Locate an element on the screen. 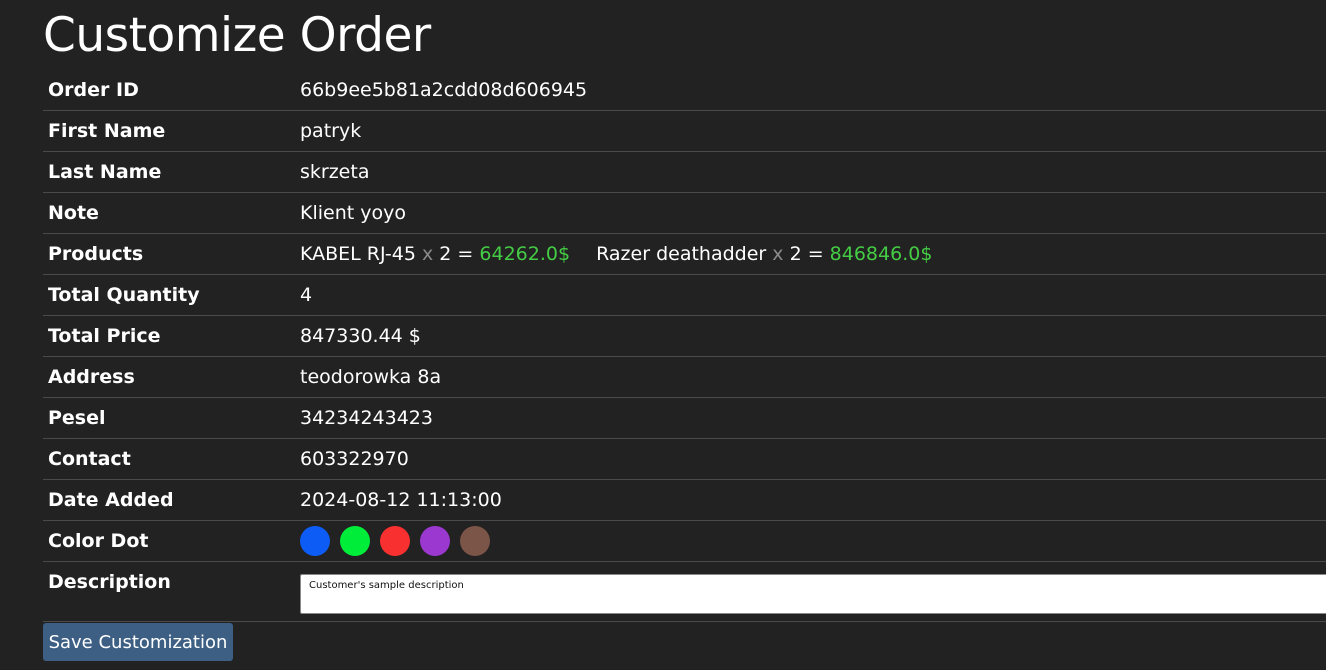 The width and height of the screenshot is (1326, 670). row-note: Note Klient yoyo is located at coordinates (684, 213).